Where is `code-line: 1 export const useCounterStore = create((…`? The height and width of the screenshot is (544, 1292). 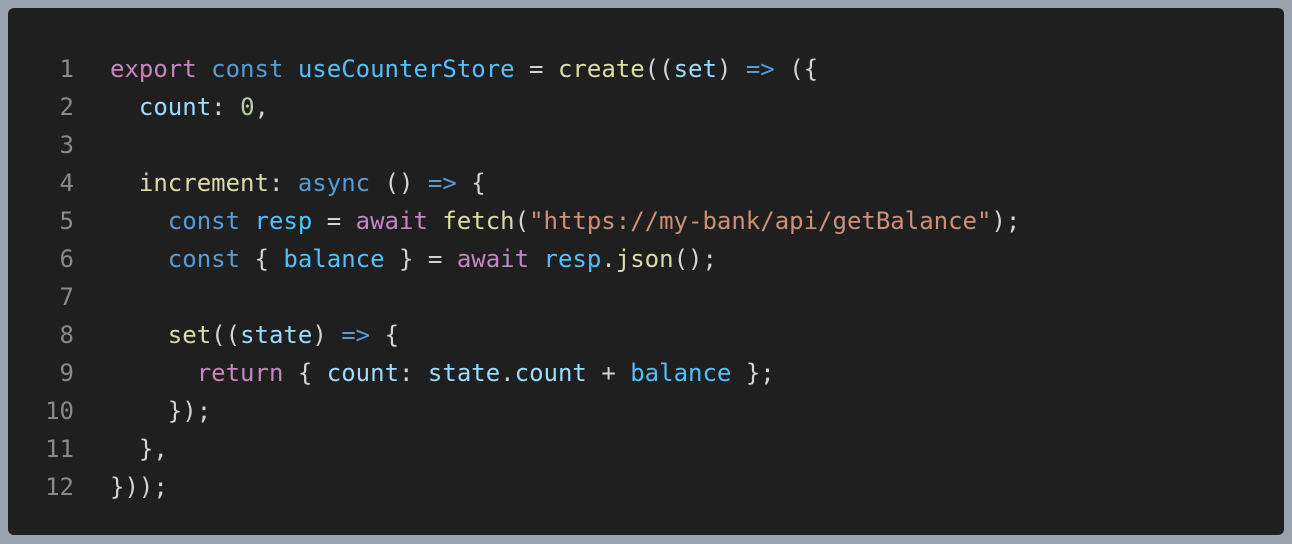
code-line: 1 export const useCounterStore = create((… is located at coordinates (646, 69).